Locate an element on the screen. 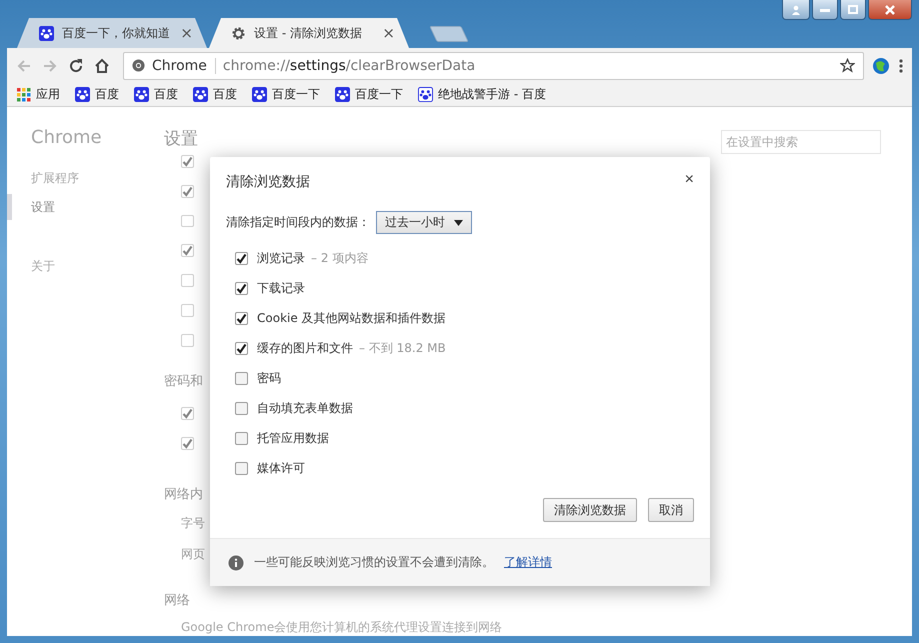 The width and height of the screenshot is (919, 643). tab-title: 设置 - 清除浏览数据 is located at coordinates (308, 33).